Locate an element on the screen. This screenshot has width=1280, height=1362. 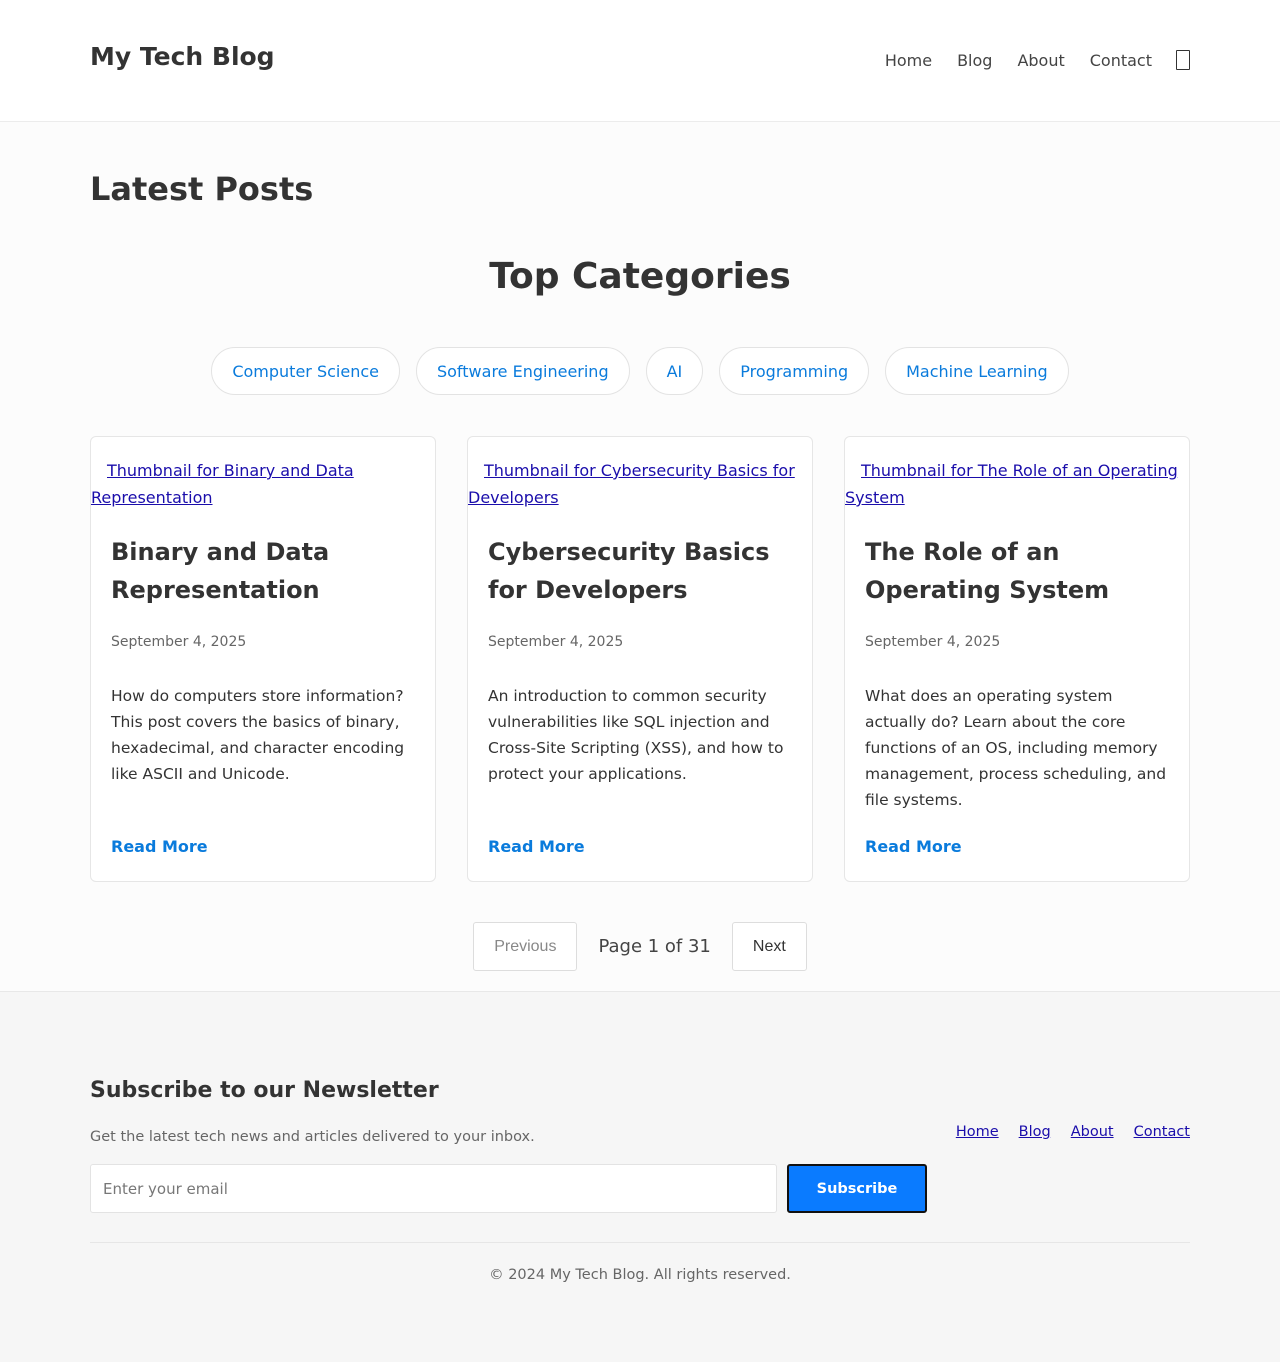
main-nav: Home Blog About Contact is located at coordinates (1025, 60).